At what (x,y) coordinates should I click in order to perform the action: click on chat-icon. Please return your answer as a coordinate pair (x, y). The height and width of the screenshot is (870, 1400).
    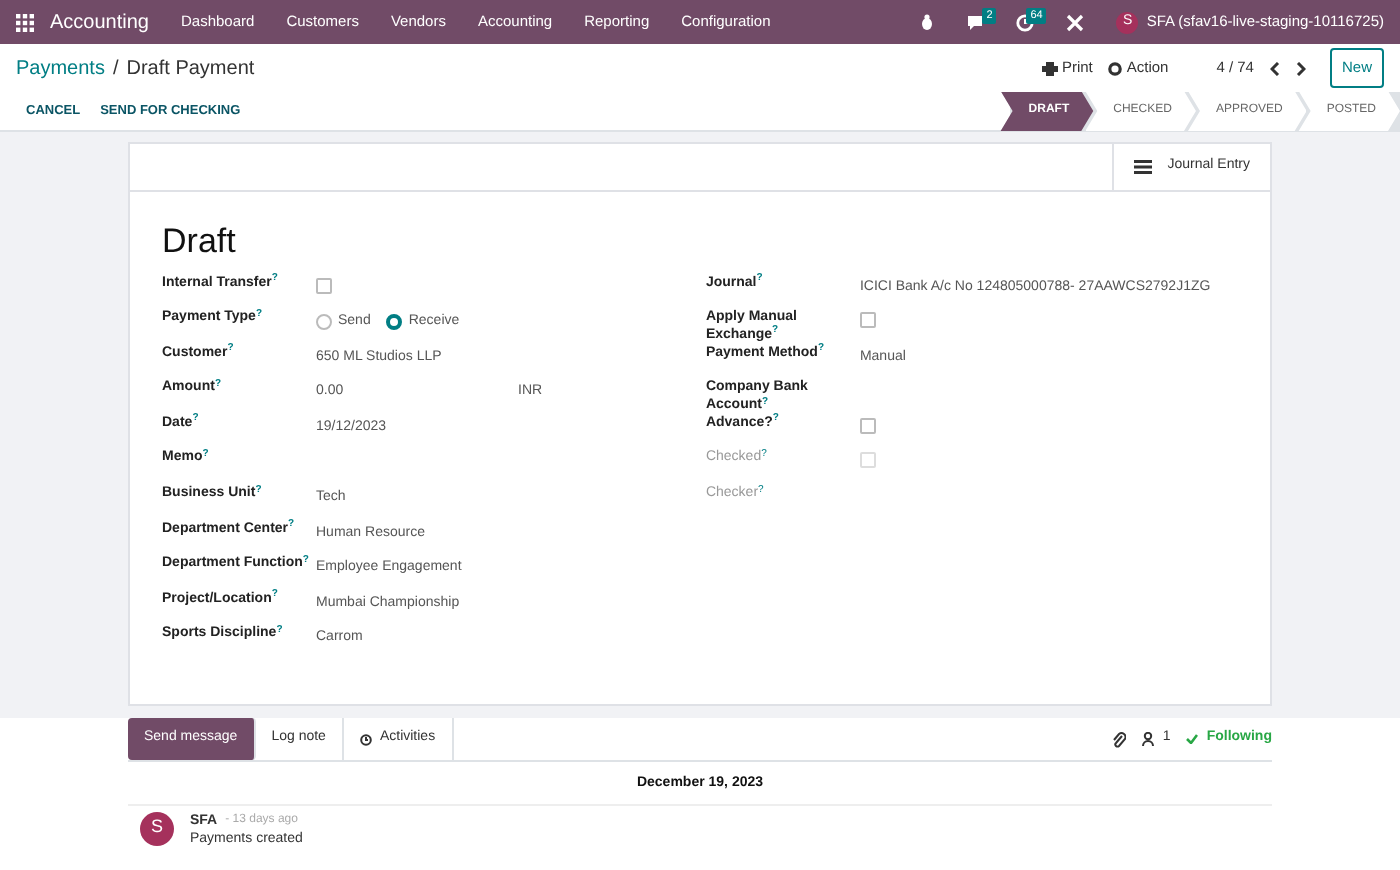
    Looking at the image, I should click on (975, 22).